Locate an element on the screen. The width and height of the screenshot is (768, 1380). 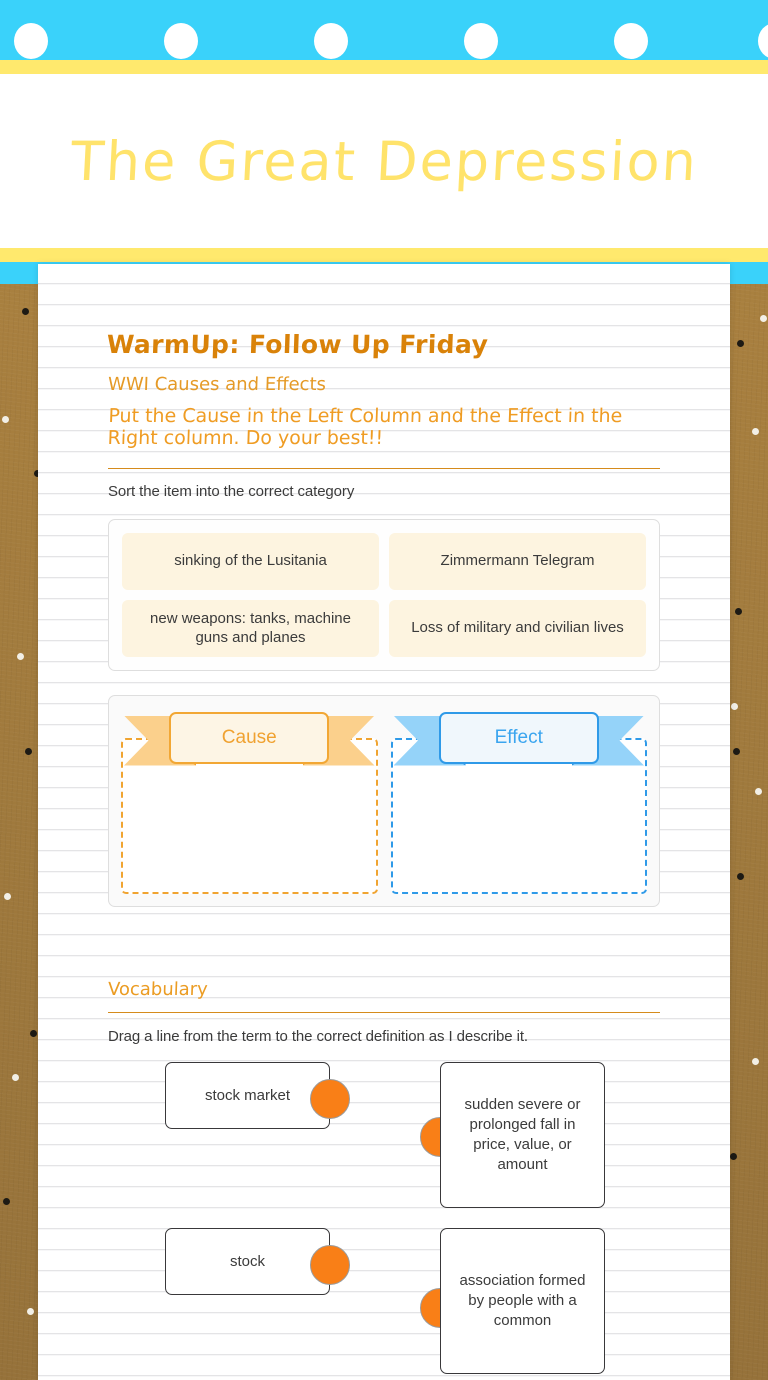
warmup-heading: WarmUp: Follow Up Friday is located at coordinates (297, 344).